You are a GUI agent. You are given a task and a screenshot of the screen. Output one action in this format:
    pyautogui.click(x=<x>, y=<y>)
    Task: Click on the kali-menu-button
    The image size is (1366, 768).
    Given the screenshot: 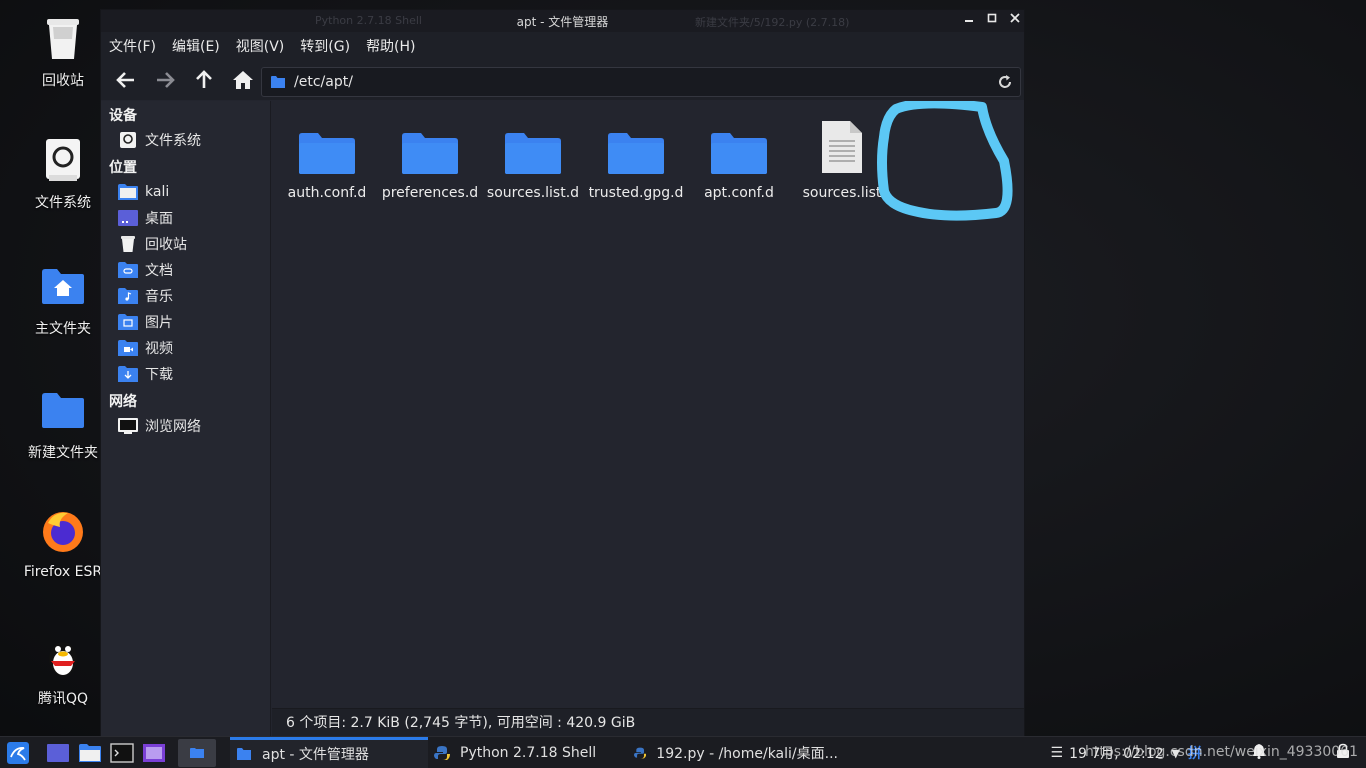 What is the action you would take?
    pyautogui.click(x=18, y=753)
    